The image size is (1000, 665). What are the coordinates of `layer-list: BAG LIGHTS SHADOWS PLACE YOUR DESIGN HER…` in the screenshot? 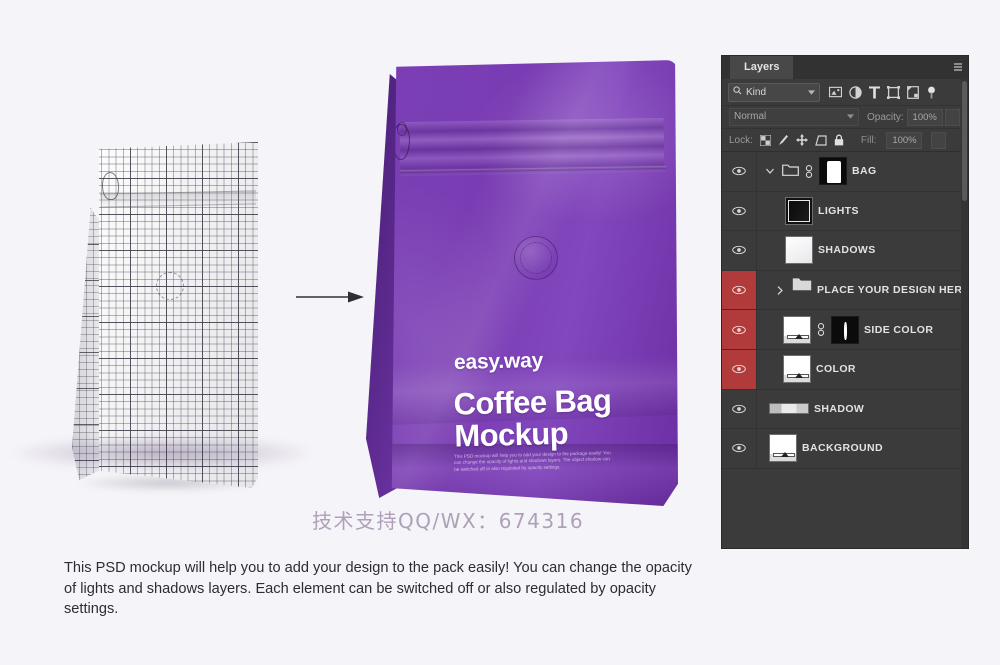 It's located at (845, 310).